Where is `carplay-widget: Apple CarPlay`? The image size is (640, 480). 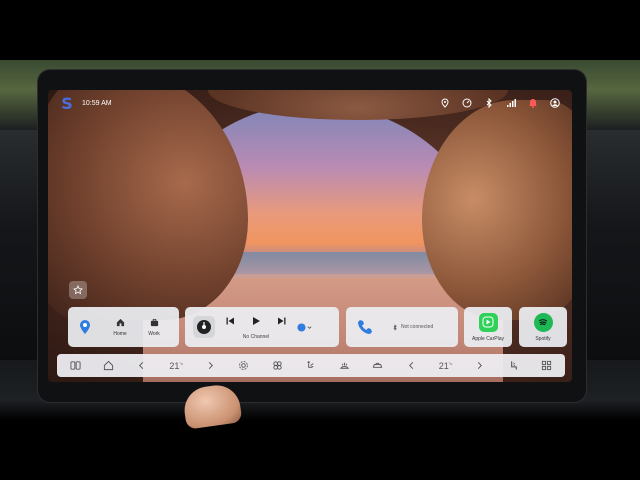
carplay-widget: Apple CarPlay is located at coordinates (488, 327).